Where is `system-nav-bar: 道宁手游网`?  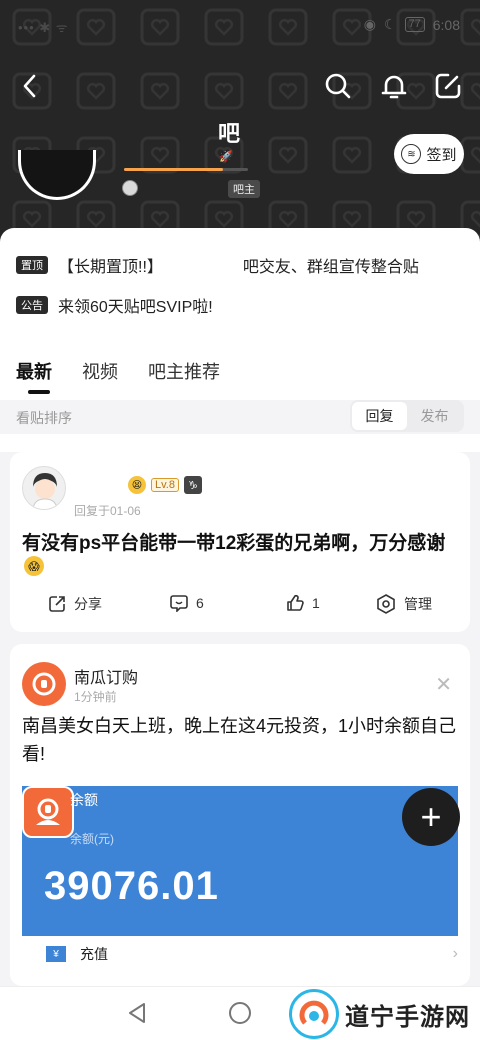
system-nav-bar: 道宁手游网 is located at coordinates (240, 1013).